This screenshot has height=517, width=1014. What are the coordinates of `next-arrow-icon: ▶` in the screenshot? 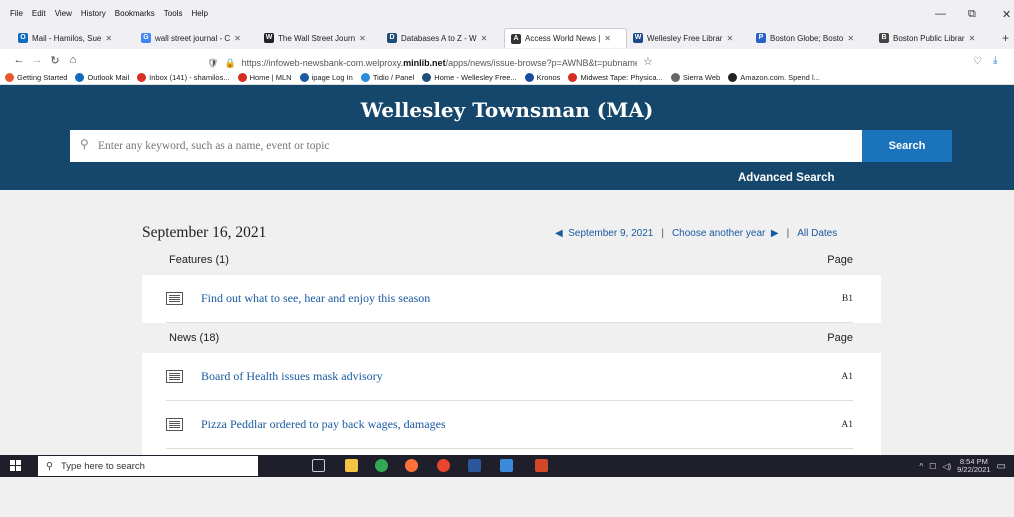 It's located at (775, 233).